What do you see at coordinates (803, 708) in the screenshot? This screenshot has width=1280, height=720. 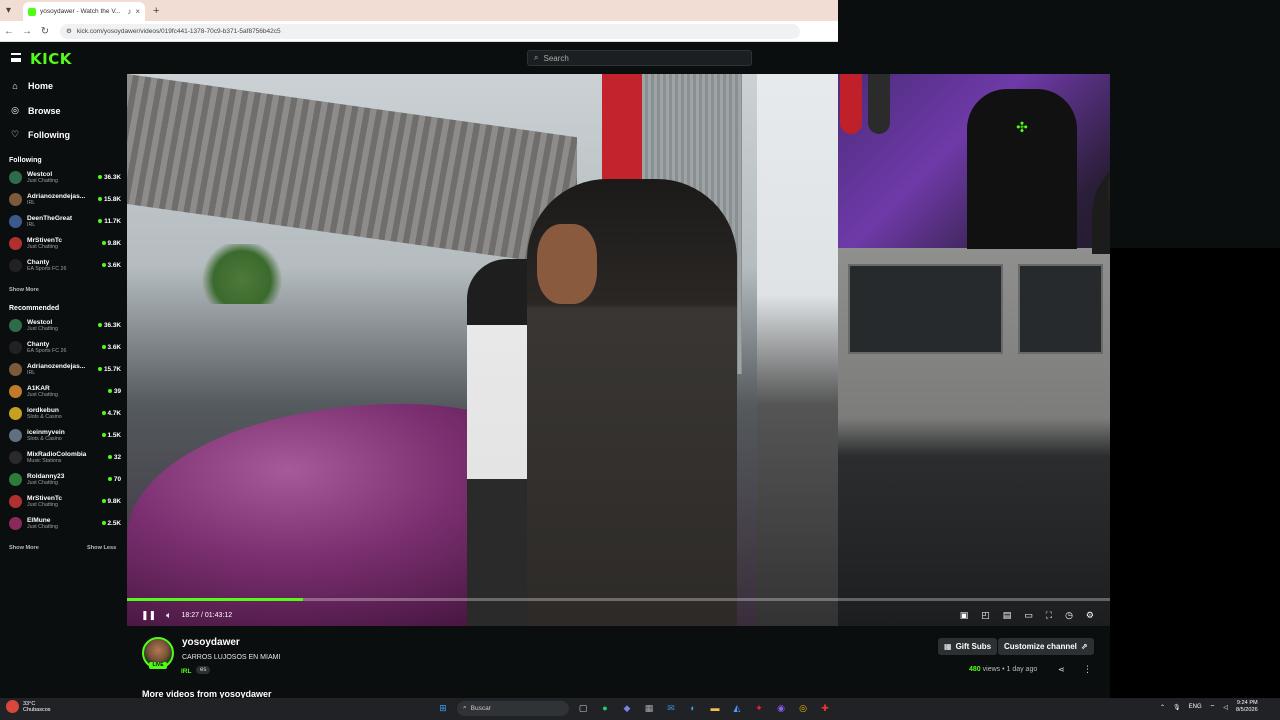 I see `chrome-icon: ◎` at bounding box center [803, 708].